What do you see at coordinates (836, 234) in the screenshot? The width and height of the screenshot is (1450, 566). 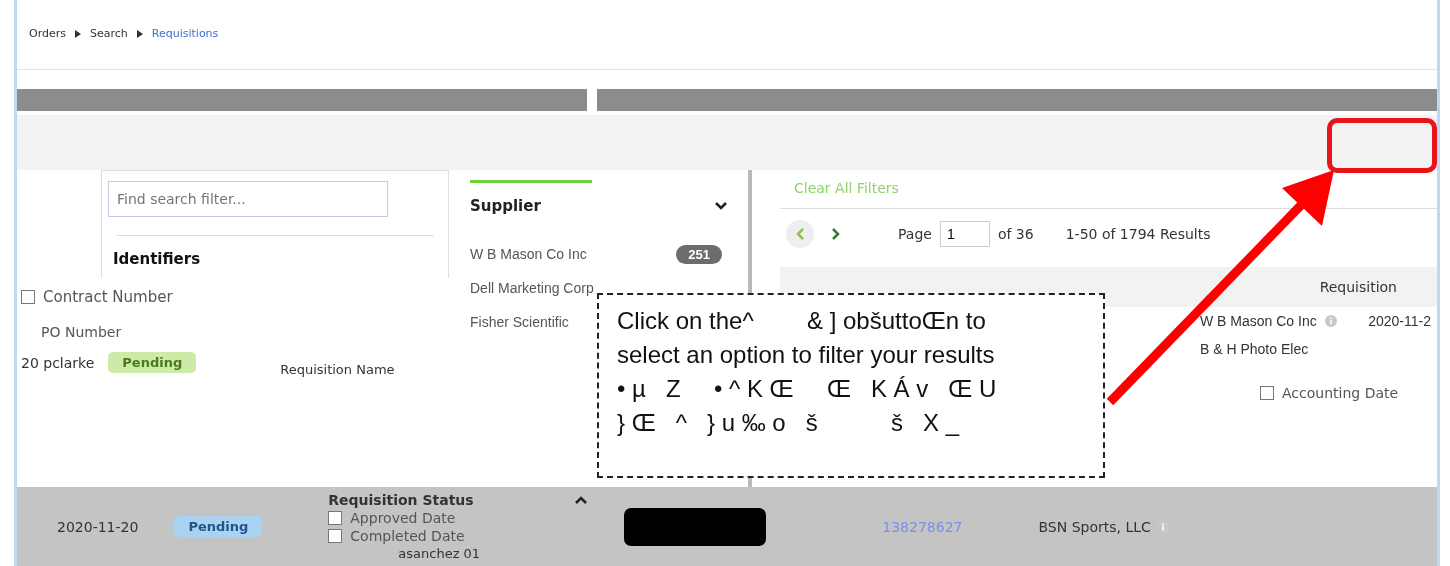 I see `chevron-right-icon` at bounding box center [836, 234].